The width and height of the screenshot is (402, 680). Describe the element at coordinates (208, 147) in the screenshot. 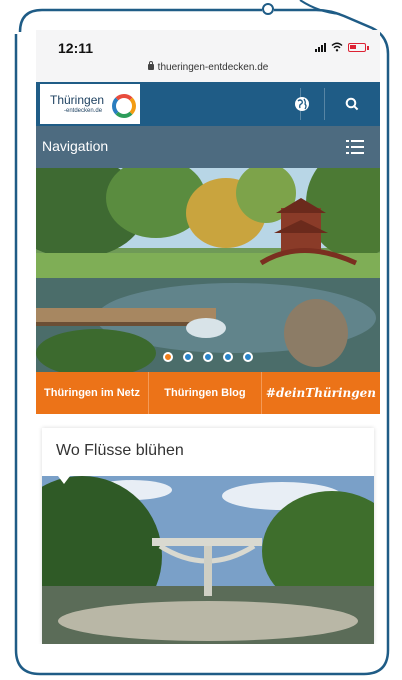

I see `navigation-bar: Navigation` at that location.